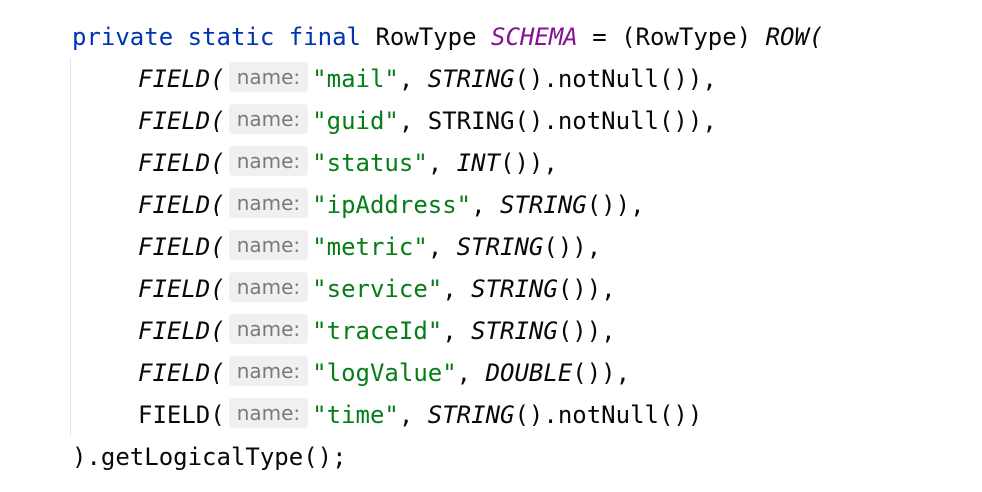 This screenshot has height=492, width=982. What do you see at coordinates (599, 37) in the screenshot?
I see `assign-operator: =` at bounding box center [599, 37].